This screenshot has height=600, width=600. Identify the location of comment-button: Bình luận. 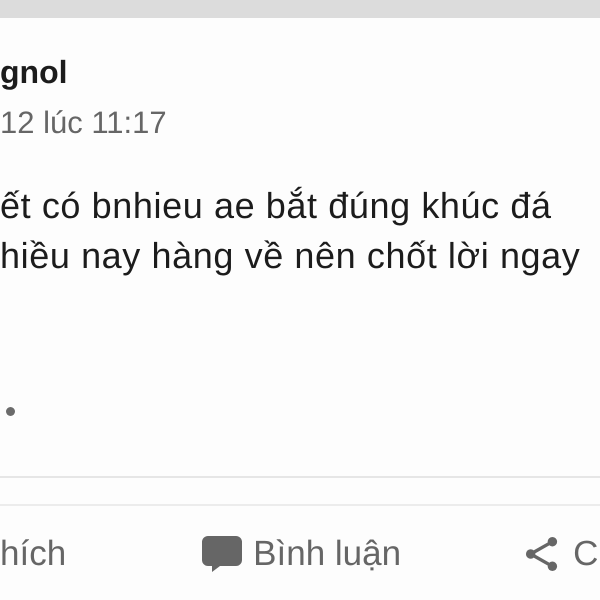
(302, 554).